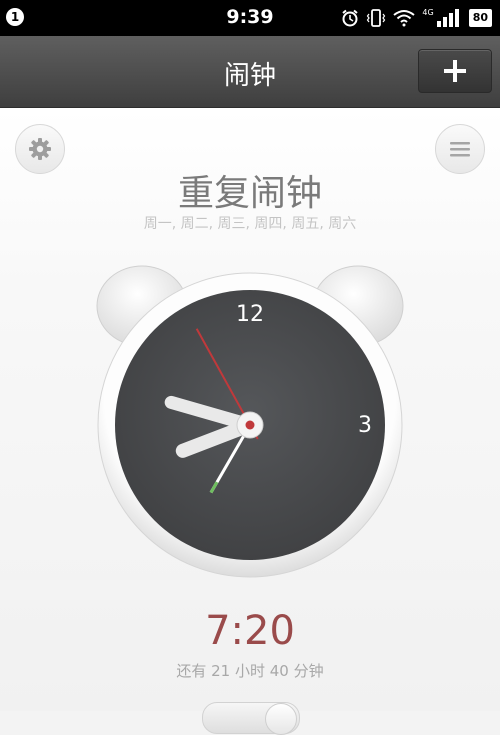 This screenshot has height=735, width=500. I want to click on plus-icon, so click(455, 71).